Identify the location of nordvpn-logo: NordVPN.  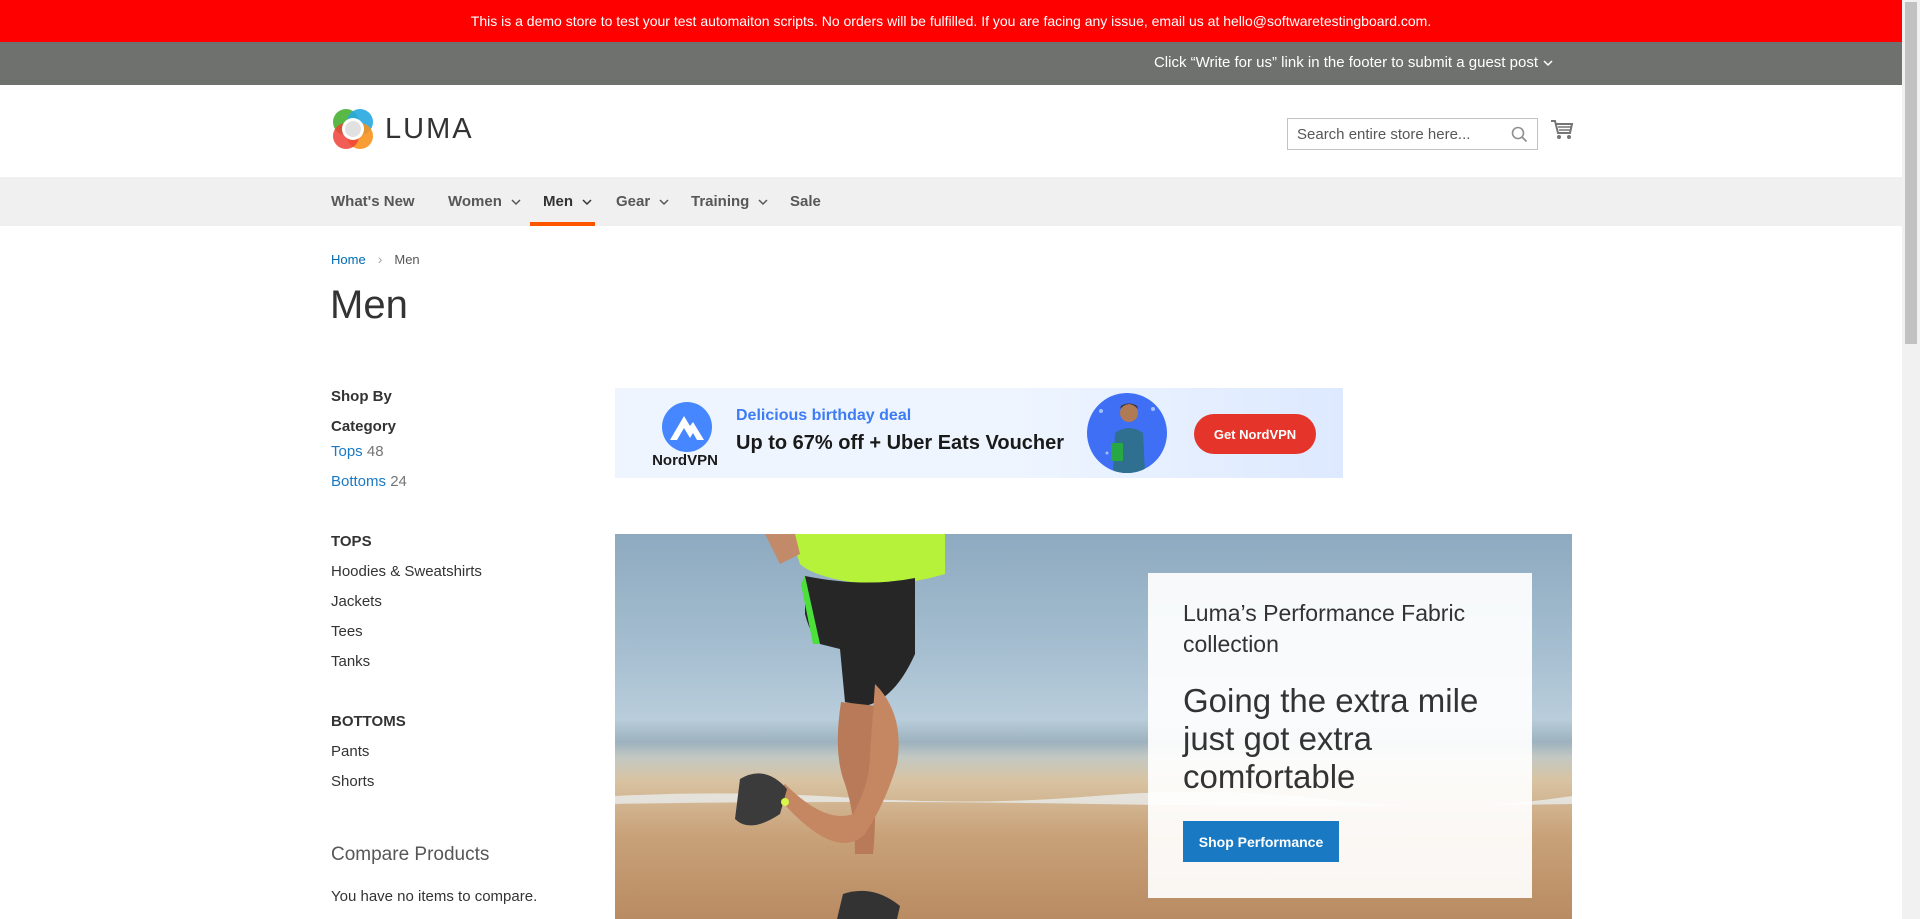
(685, 435).